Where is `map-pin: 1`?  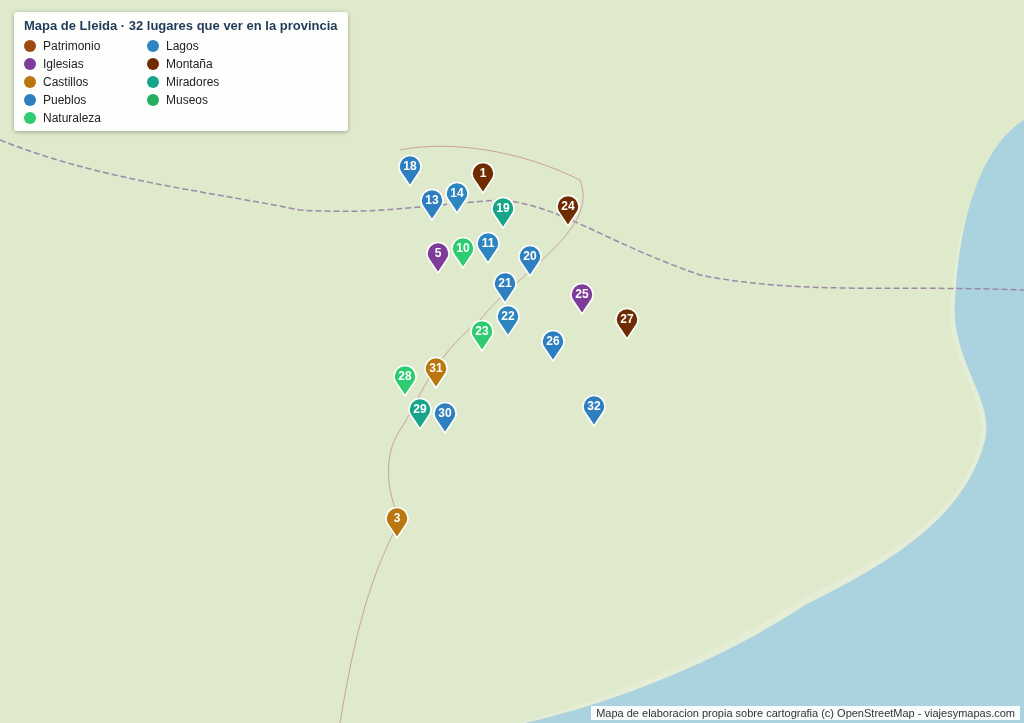
map-pin: 1 is located at coordinates (483, 178).